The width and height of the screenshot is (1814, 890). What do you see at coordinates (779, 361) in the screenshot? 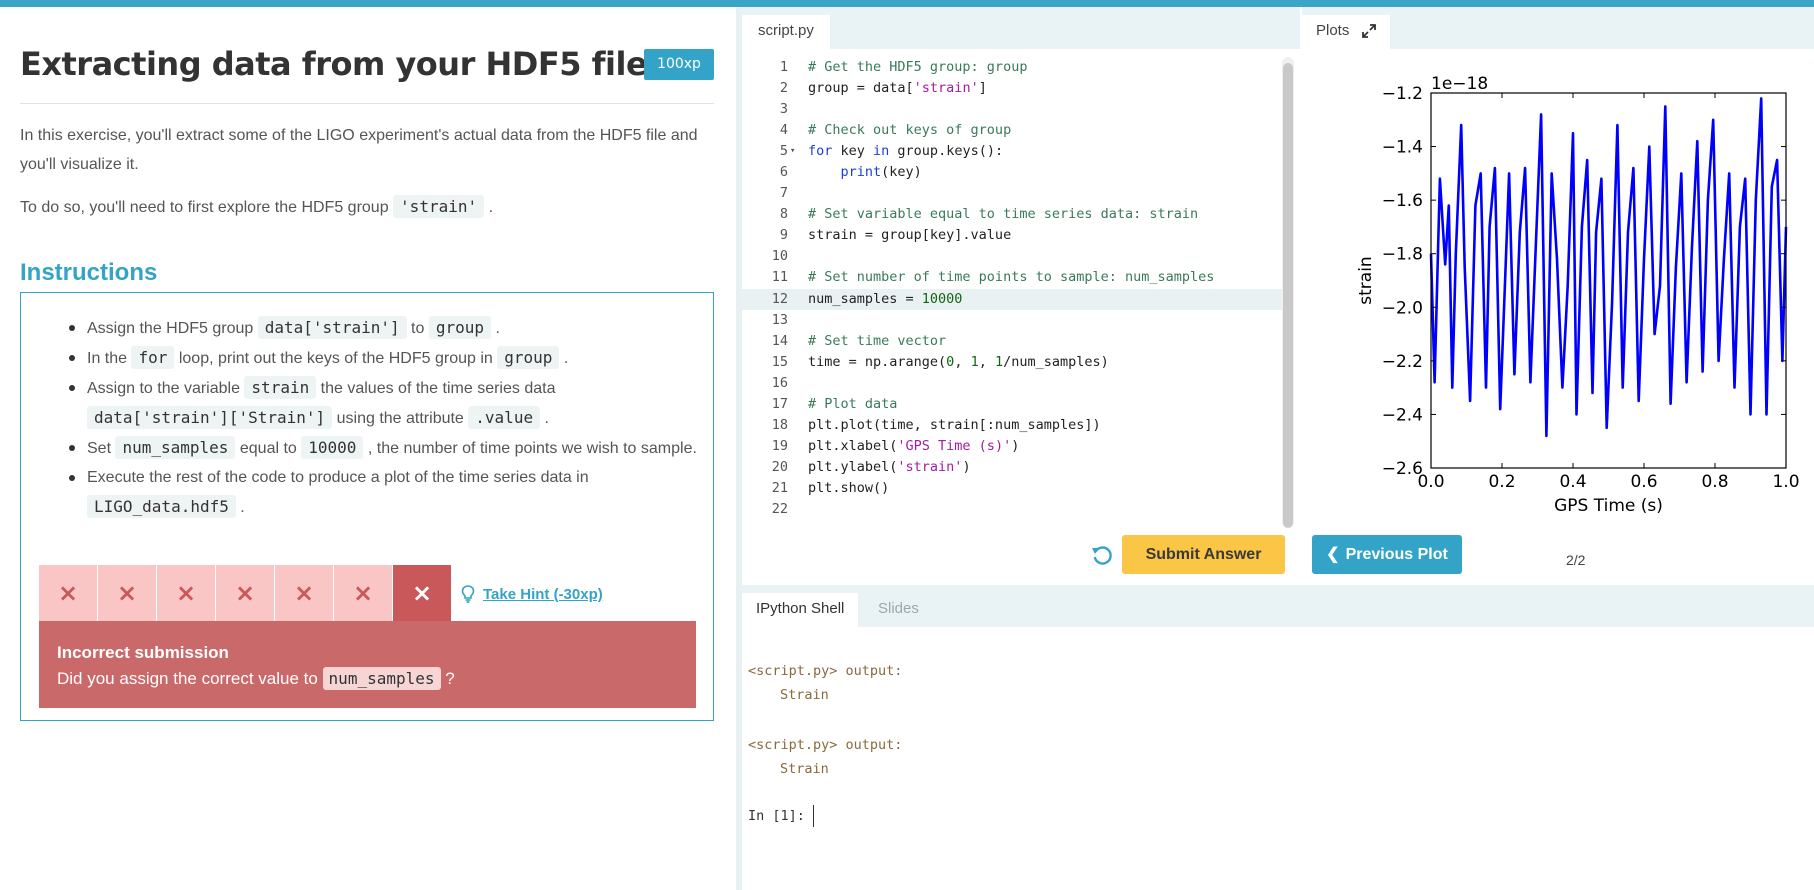
I see `line-number: 15` at bounding box center [779, 361].